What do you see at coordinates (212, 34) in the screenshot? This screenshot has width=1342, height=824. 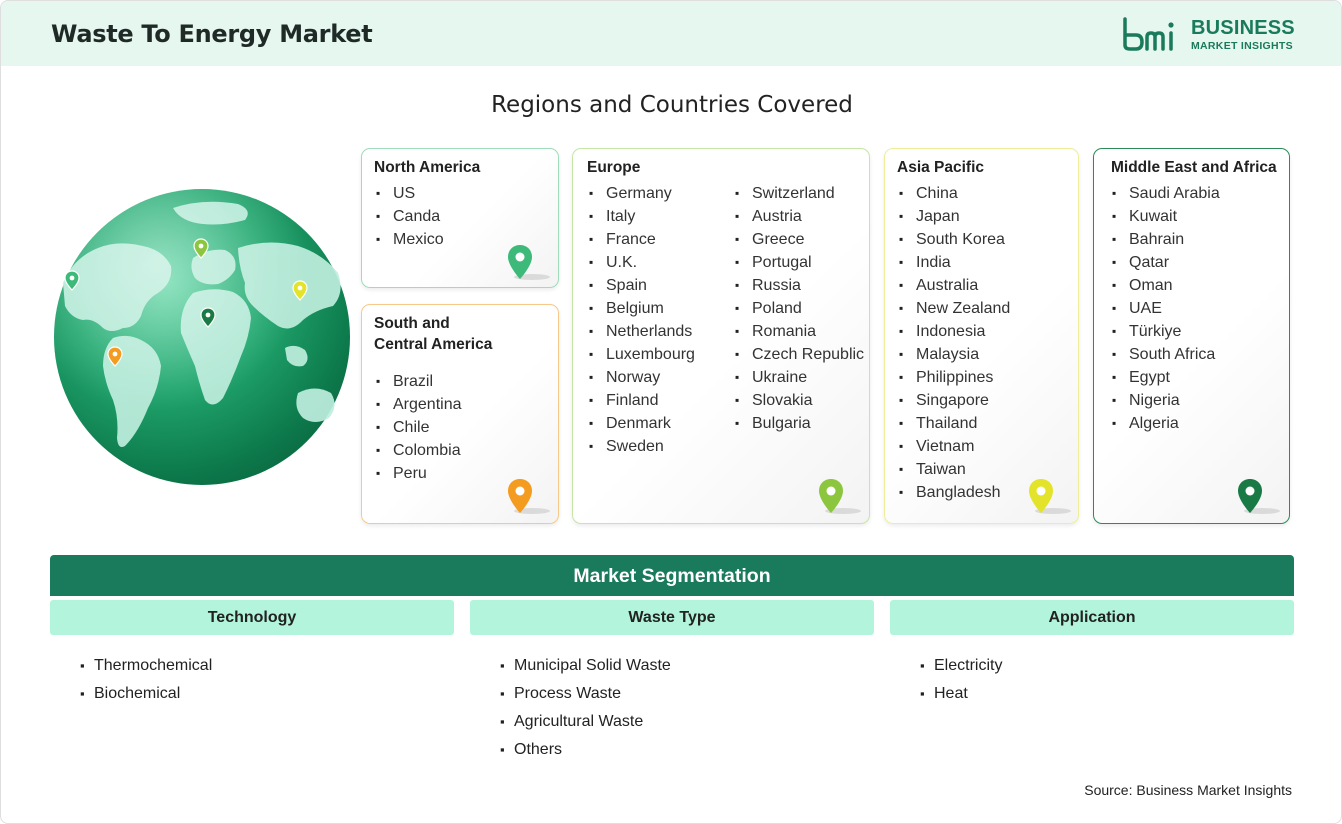 I see `page-title: Waste To Energy Market` at bounding box center [212, 34].